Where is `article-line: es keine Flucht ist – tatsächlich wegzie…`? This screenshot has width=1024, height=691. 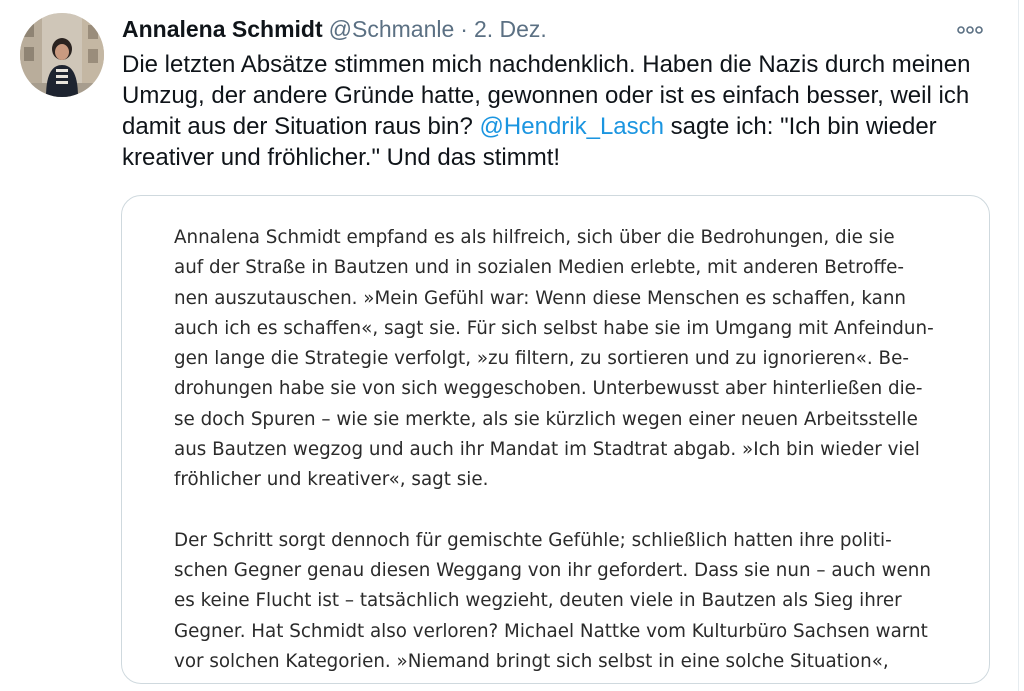
article-line: es keine Flucht ist – tatsächlich wegzie… is located at coordinates (538, 601).